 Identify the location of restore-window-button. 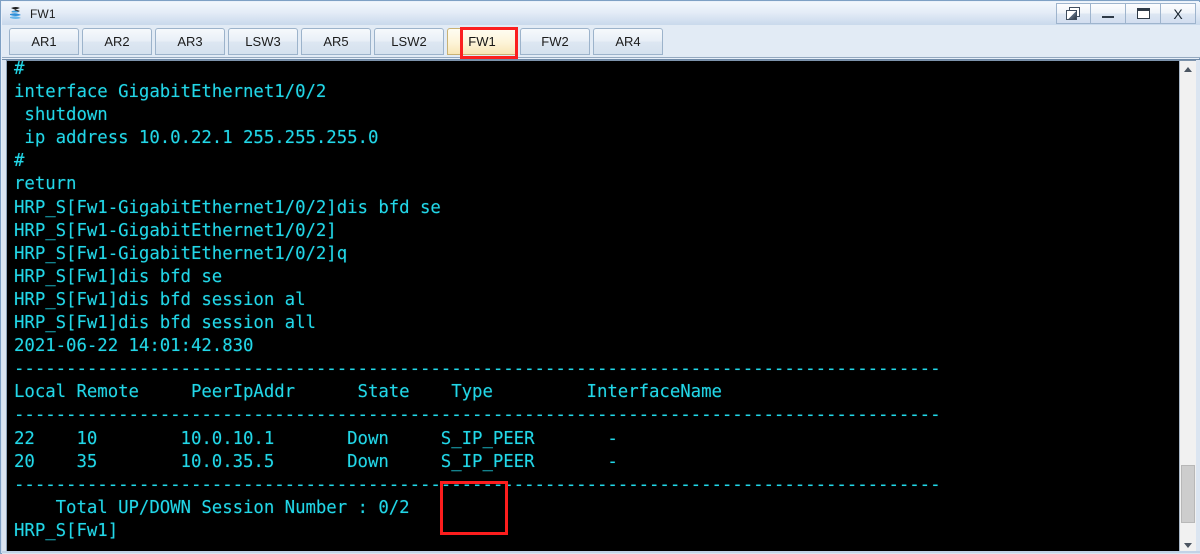
(1073, 13).